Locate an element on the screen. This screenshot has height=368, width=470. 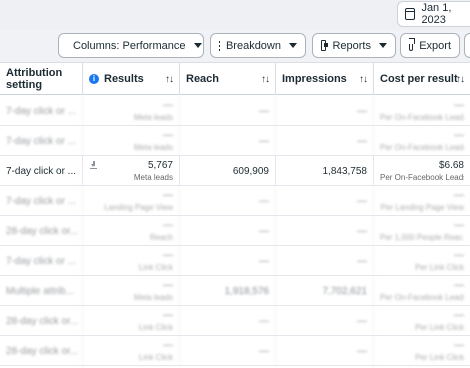
header-label: Reach is located at coordinates (203, 79).